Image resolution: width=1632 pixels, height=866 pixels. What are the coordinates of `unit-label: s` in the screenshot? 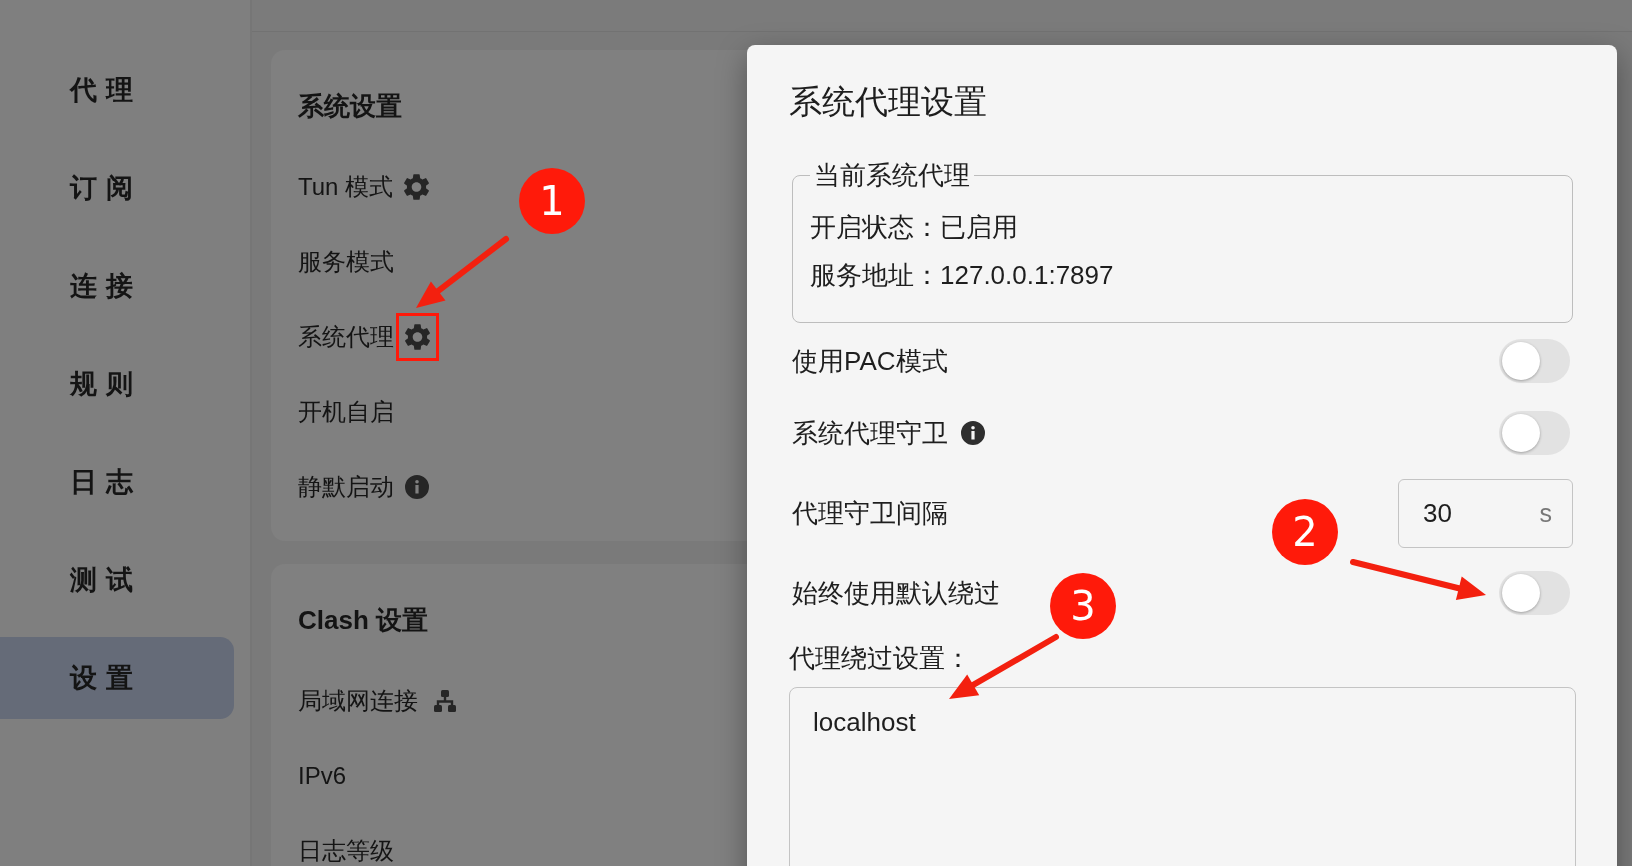 It's located at (1545, 513).